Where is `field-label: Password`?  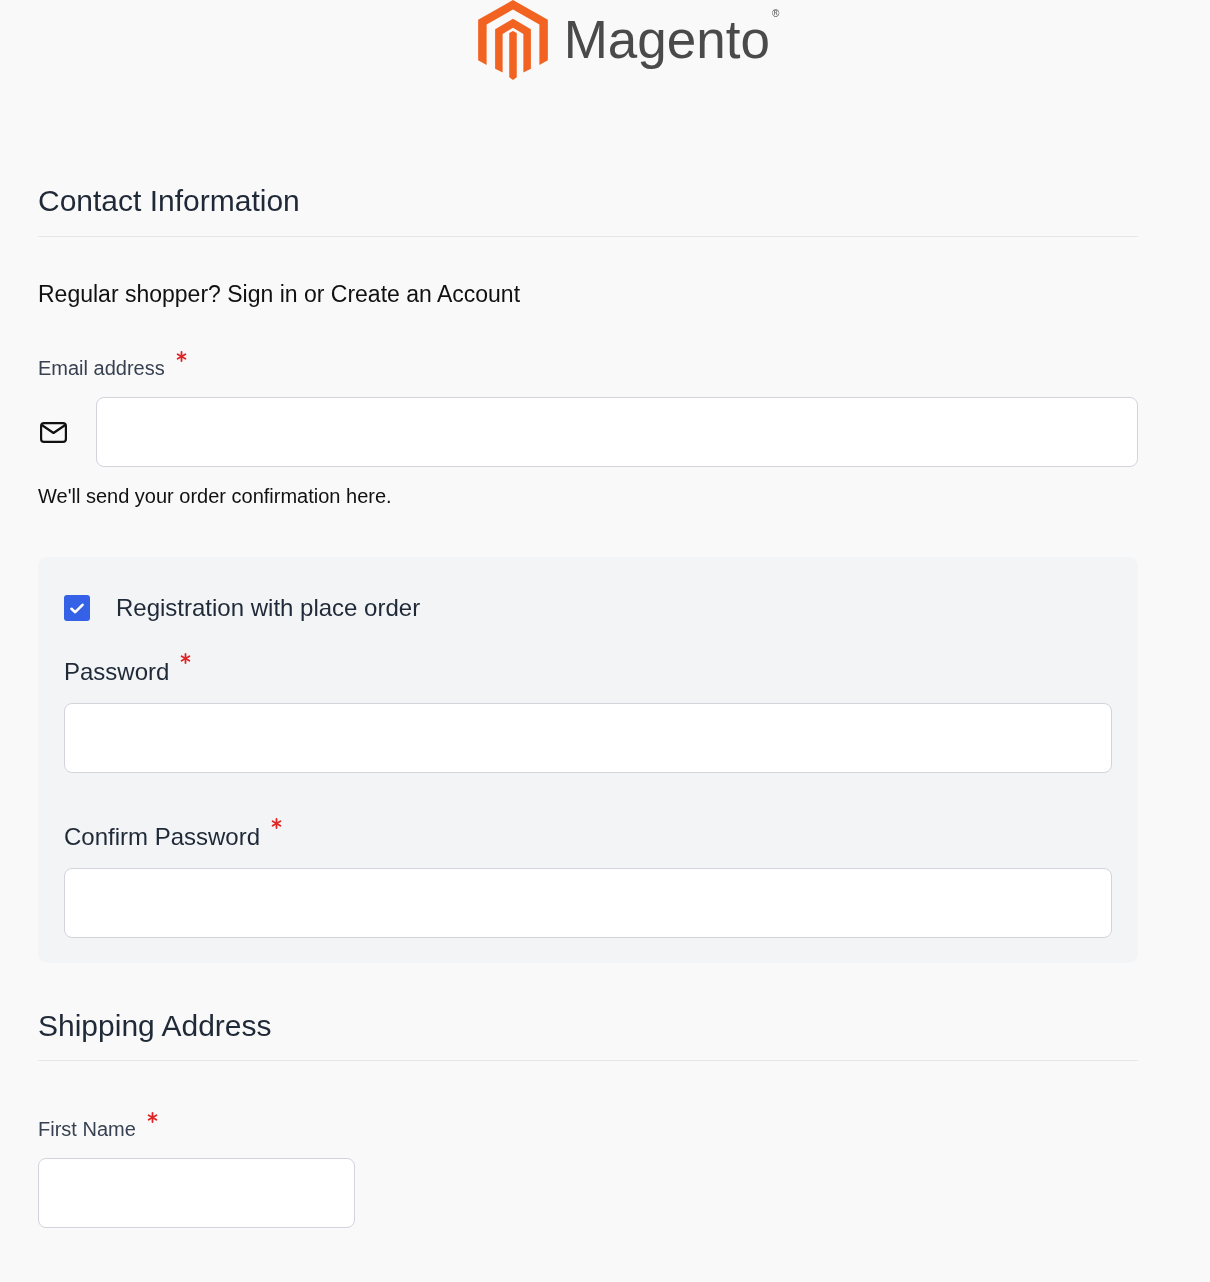
field-label: Password is located at coordinates (117, 672).